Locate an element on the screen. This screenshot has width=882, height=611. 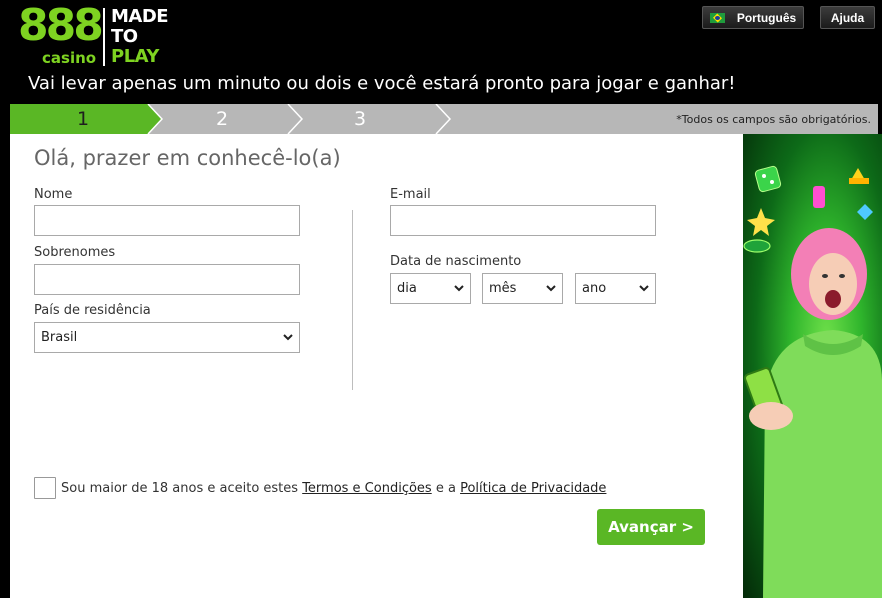
country-select: Brasil is located at coordinates (167, 337).